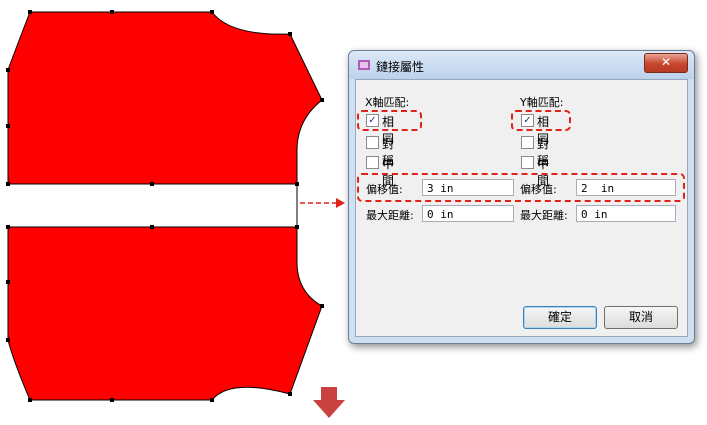  I want to click on x-match-header: X軸匹配:, so click(387, 102).